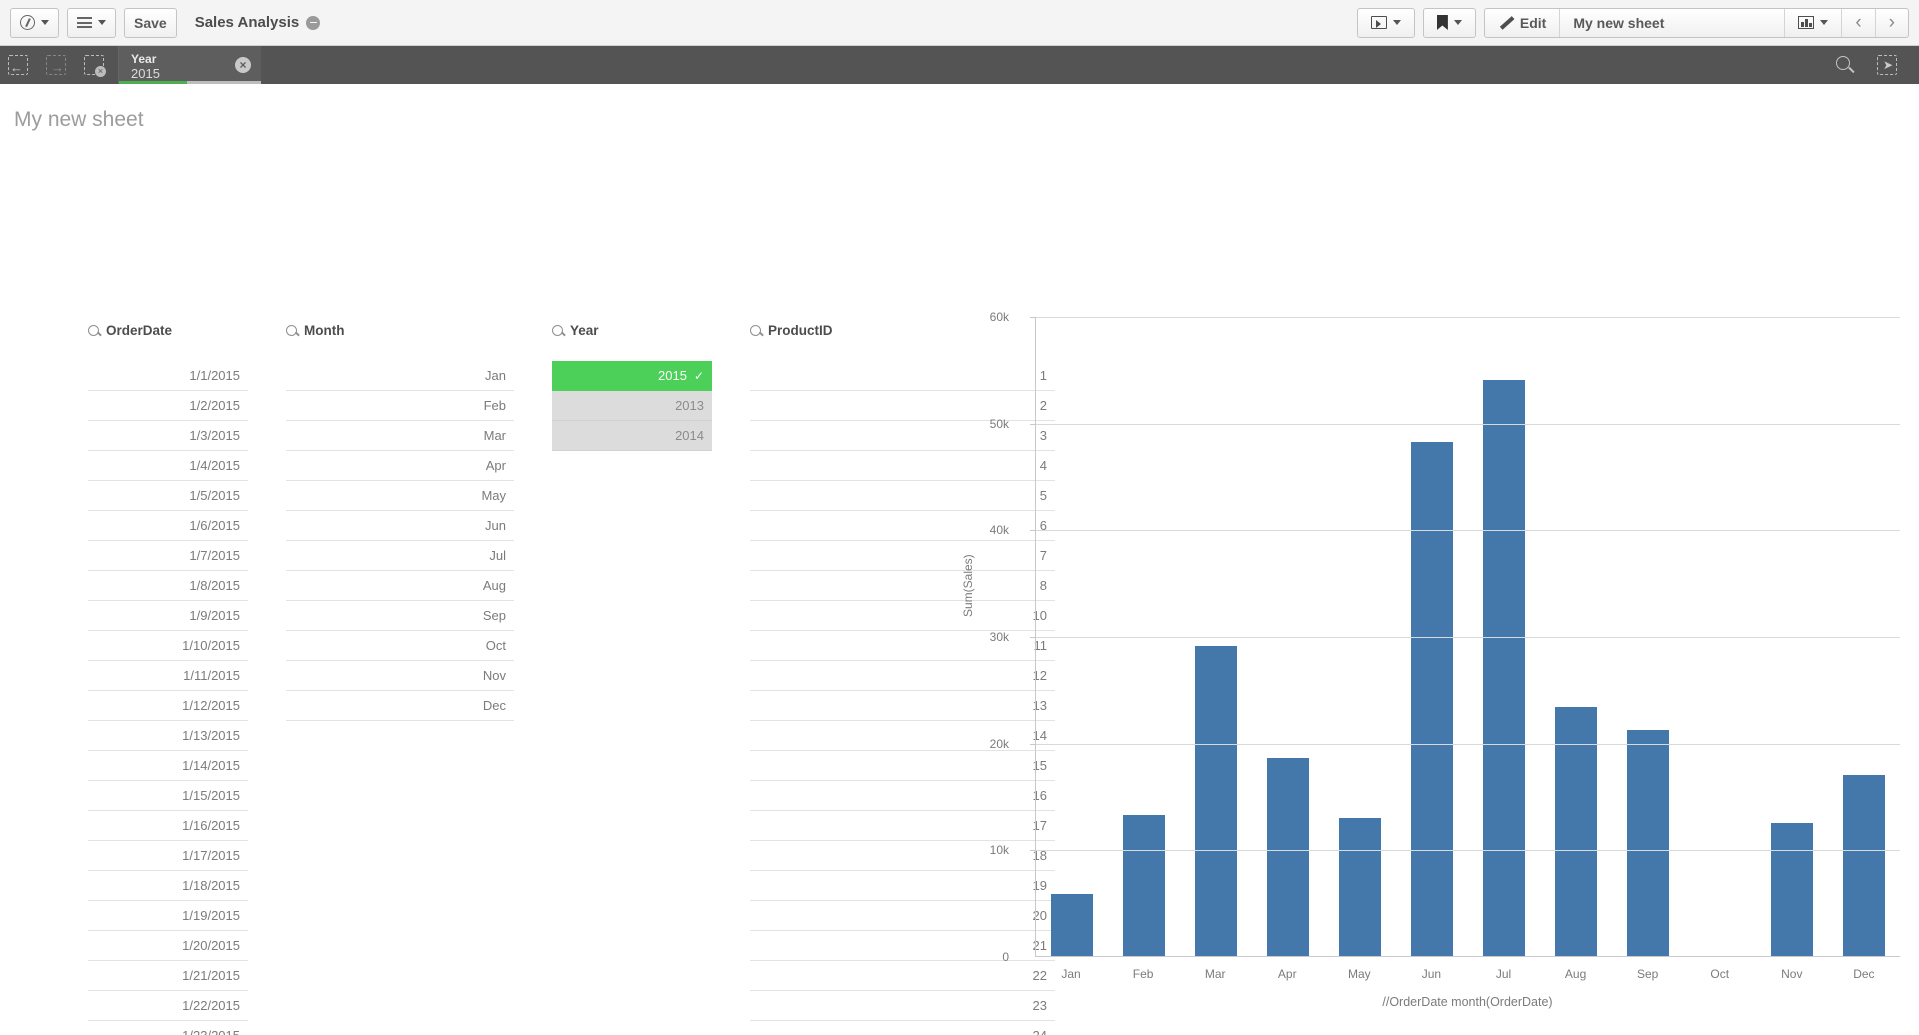 The height and width of the screenshot is (1035, 1919). I want to click on filter-header-month: Month, so click(400, 330).